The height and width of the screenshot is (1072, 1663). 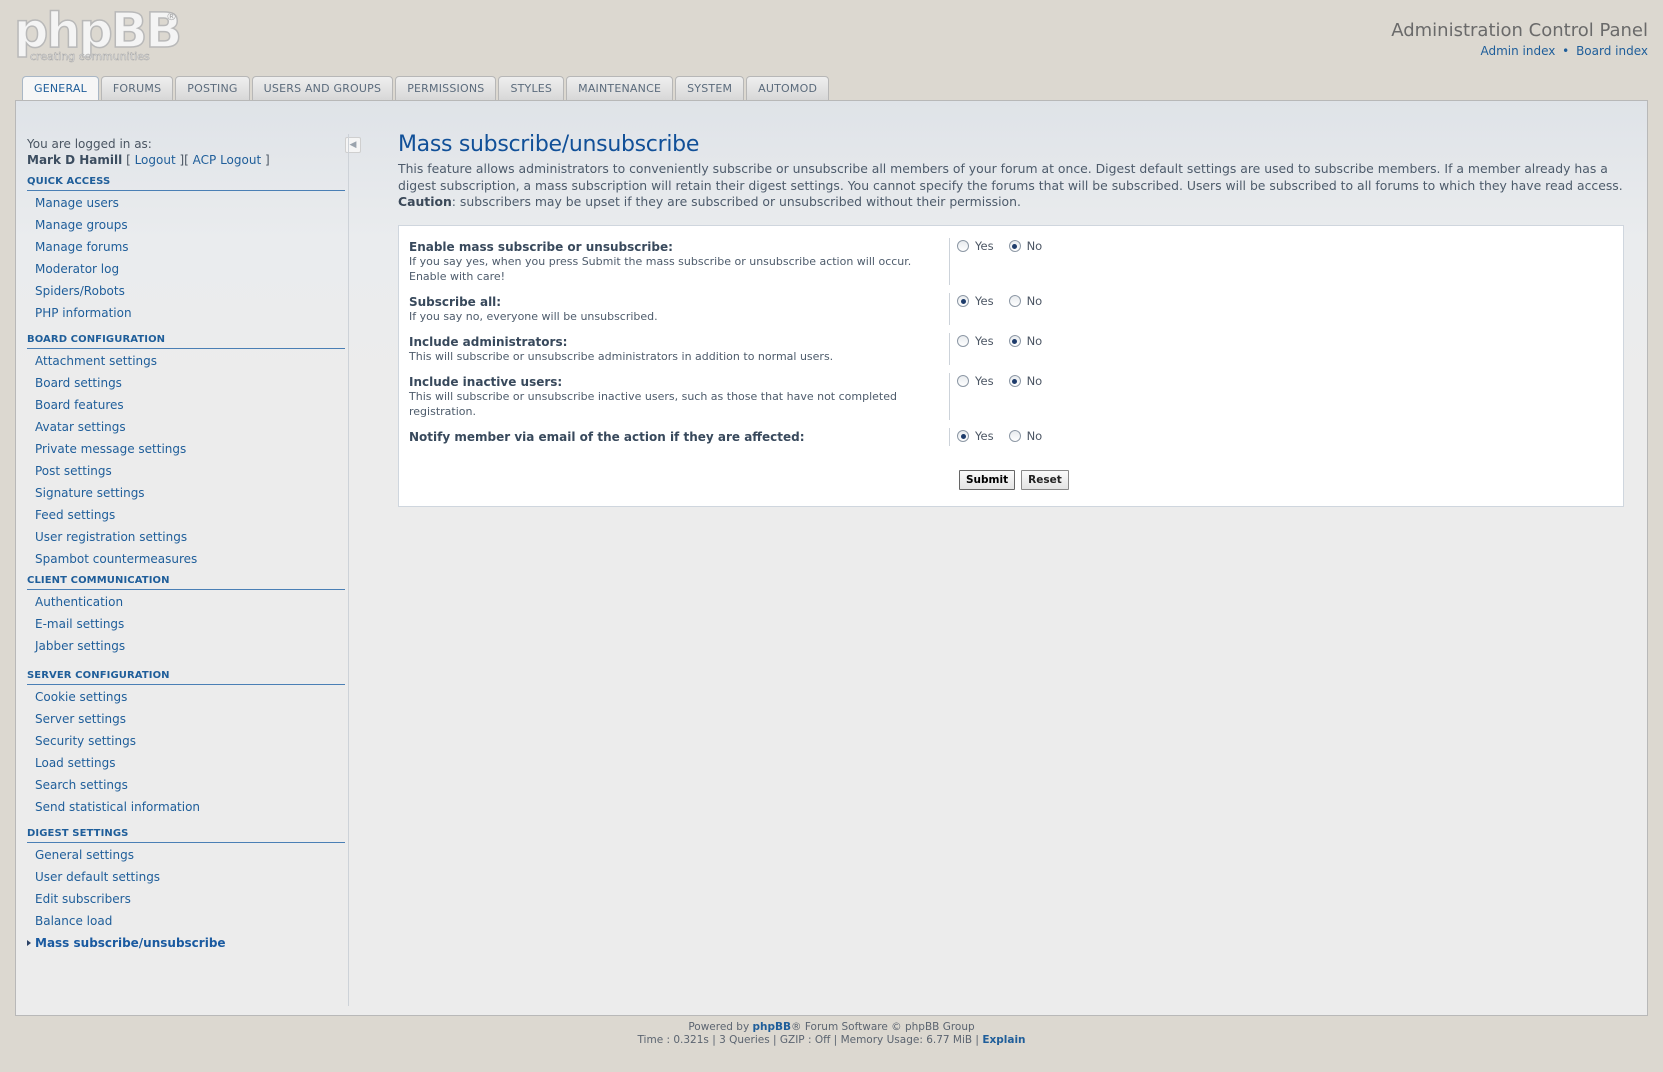 What do you see at coordinates (1517, 51) in the screenshot?
I see `admin-index-link: Admin index` at bounding box center [1517, 51].